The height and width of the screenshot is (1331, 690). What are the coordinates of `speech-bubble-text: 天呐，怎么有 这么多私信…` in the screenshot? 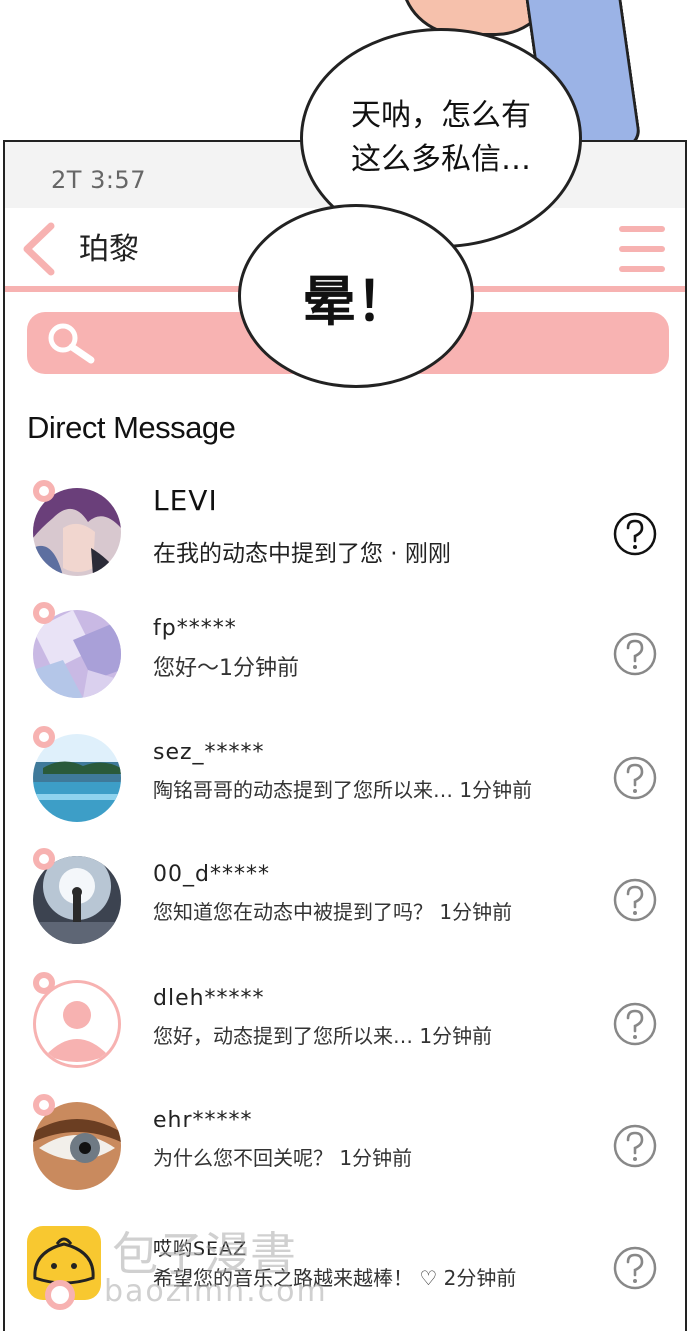 It's located at (441, 137).